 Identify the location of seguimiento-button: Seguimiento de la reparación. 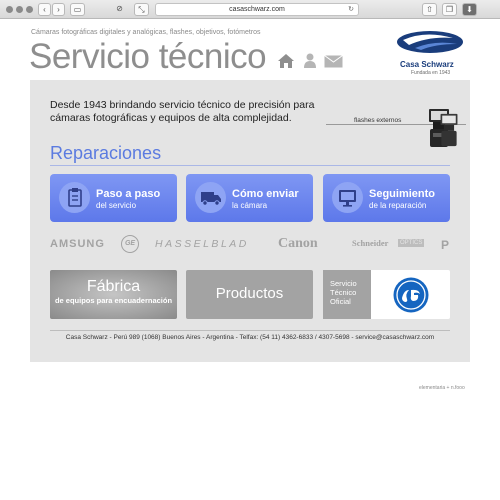
(386, 198).